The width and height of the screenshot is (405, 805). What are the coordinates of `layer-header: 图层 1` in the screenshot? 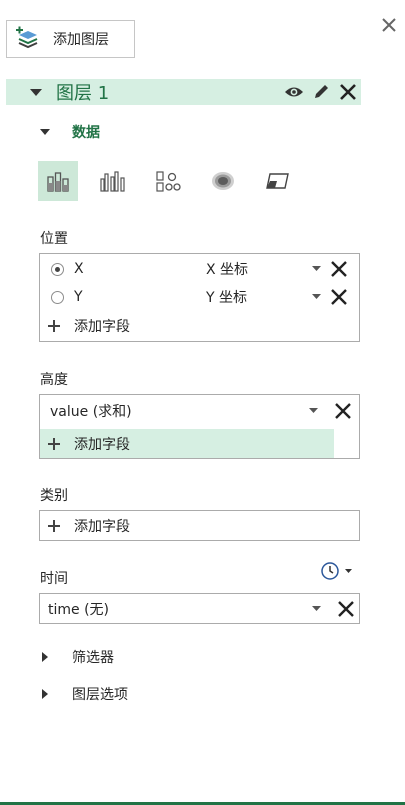 It's located at (183, 92).